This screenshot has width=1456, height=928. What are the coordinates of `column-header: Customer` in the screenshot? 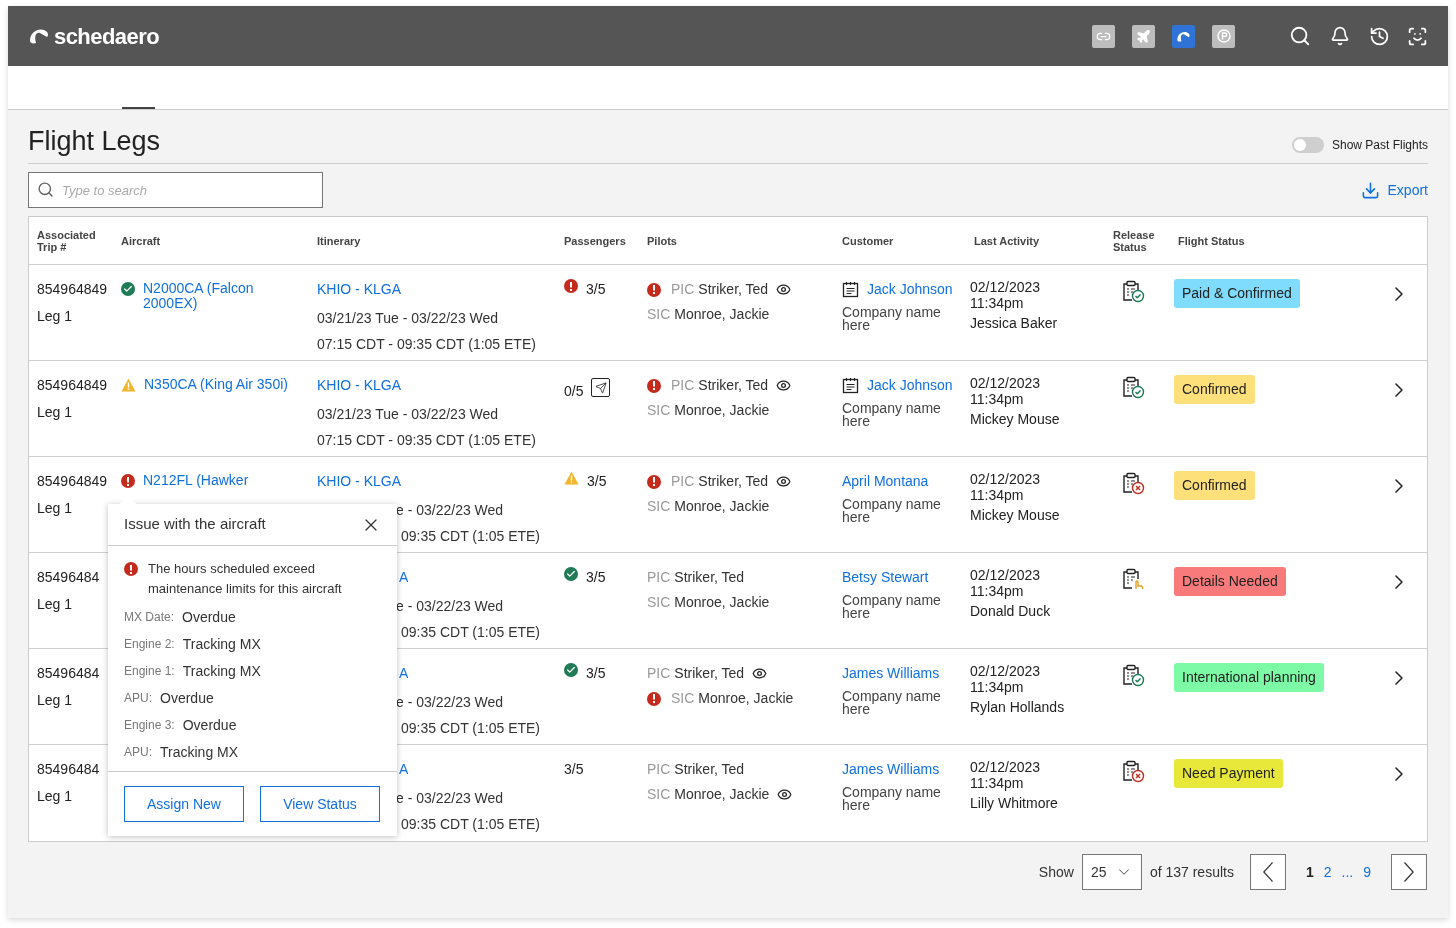 It's located at (868, 240).